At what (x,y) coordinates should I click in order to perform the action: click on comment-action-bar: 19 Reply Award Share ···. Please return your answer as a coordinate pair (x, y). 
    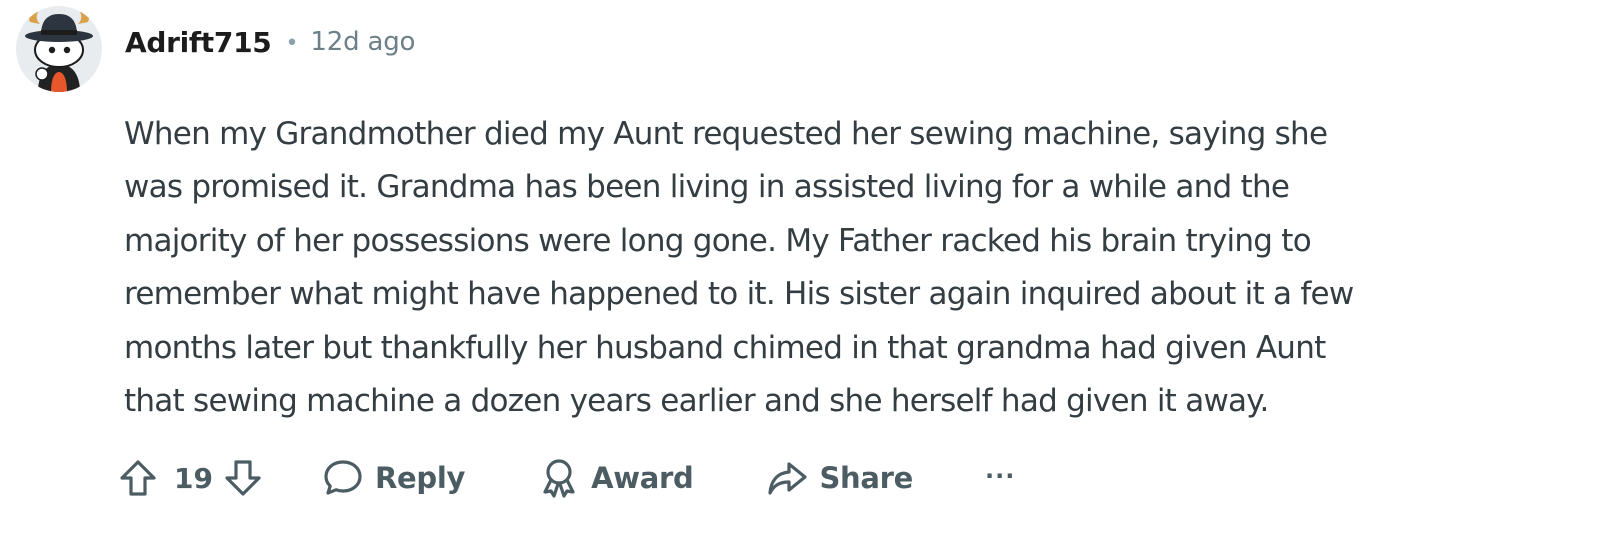
    Looking at the image, I should click on (565, 478).